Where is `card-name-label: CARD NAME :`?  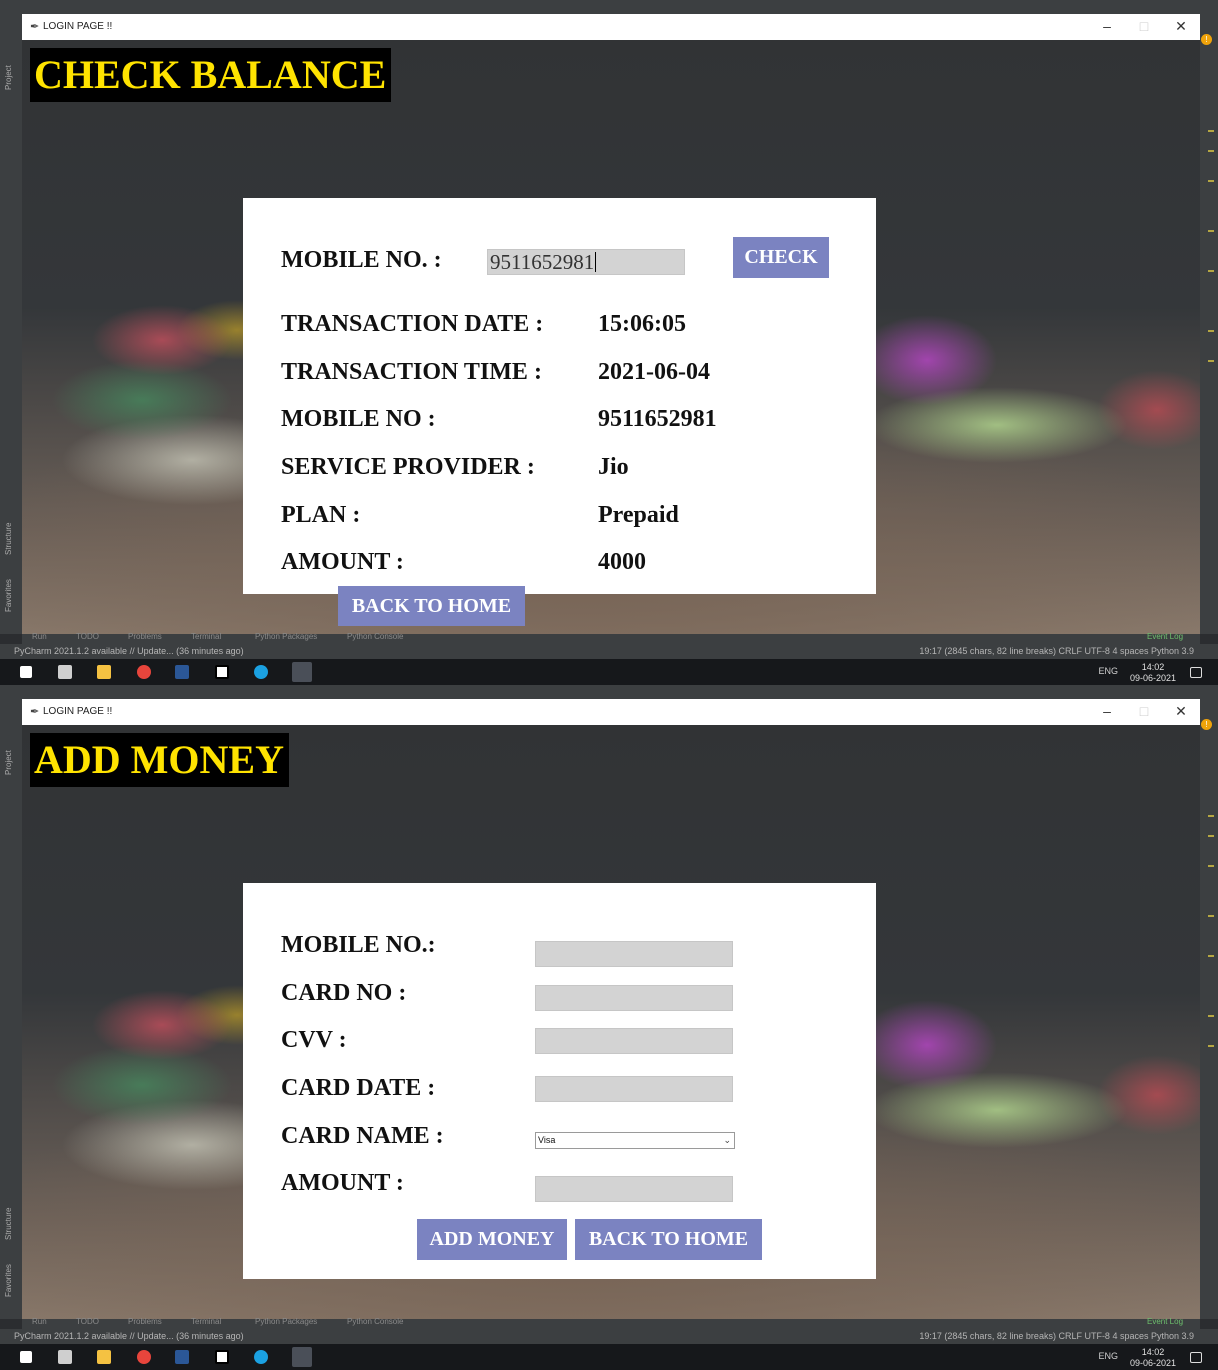 card-name-label: CARD NAME : is located at coordinates (362, 1136).